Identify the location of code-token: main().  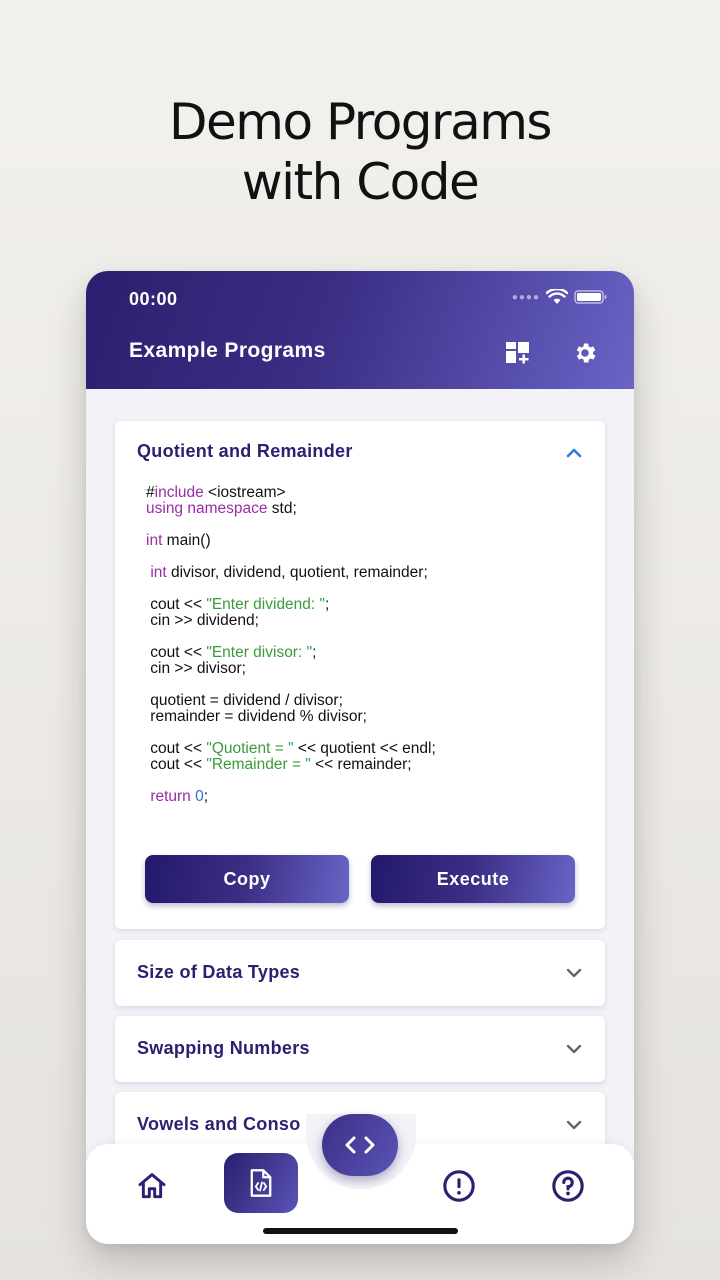
(186, 540).